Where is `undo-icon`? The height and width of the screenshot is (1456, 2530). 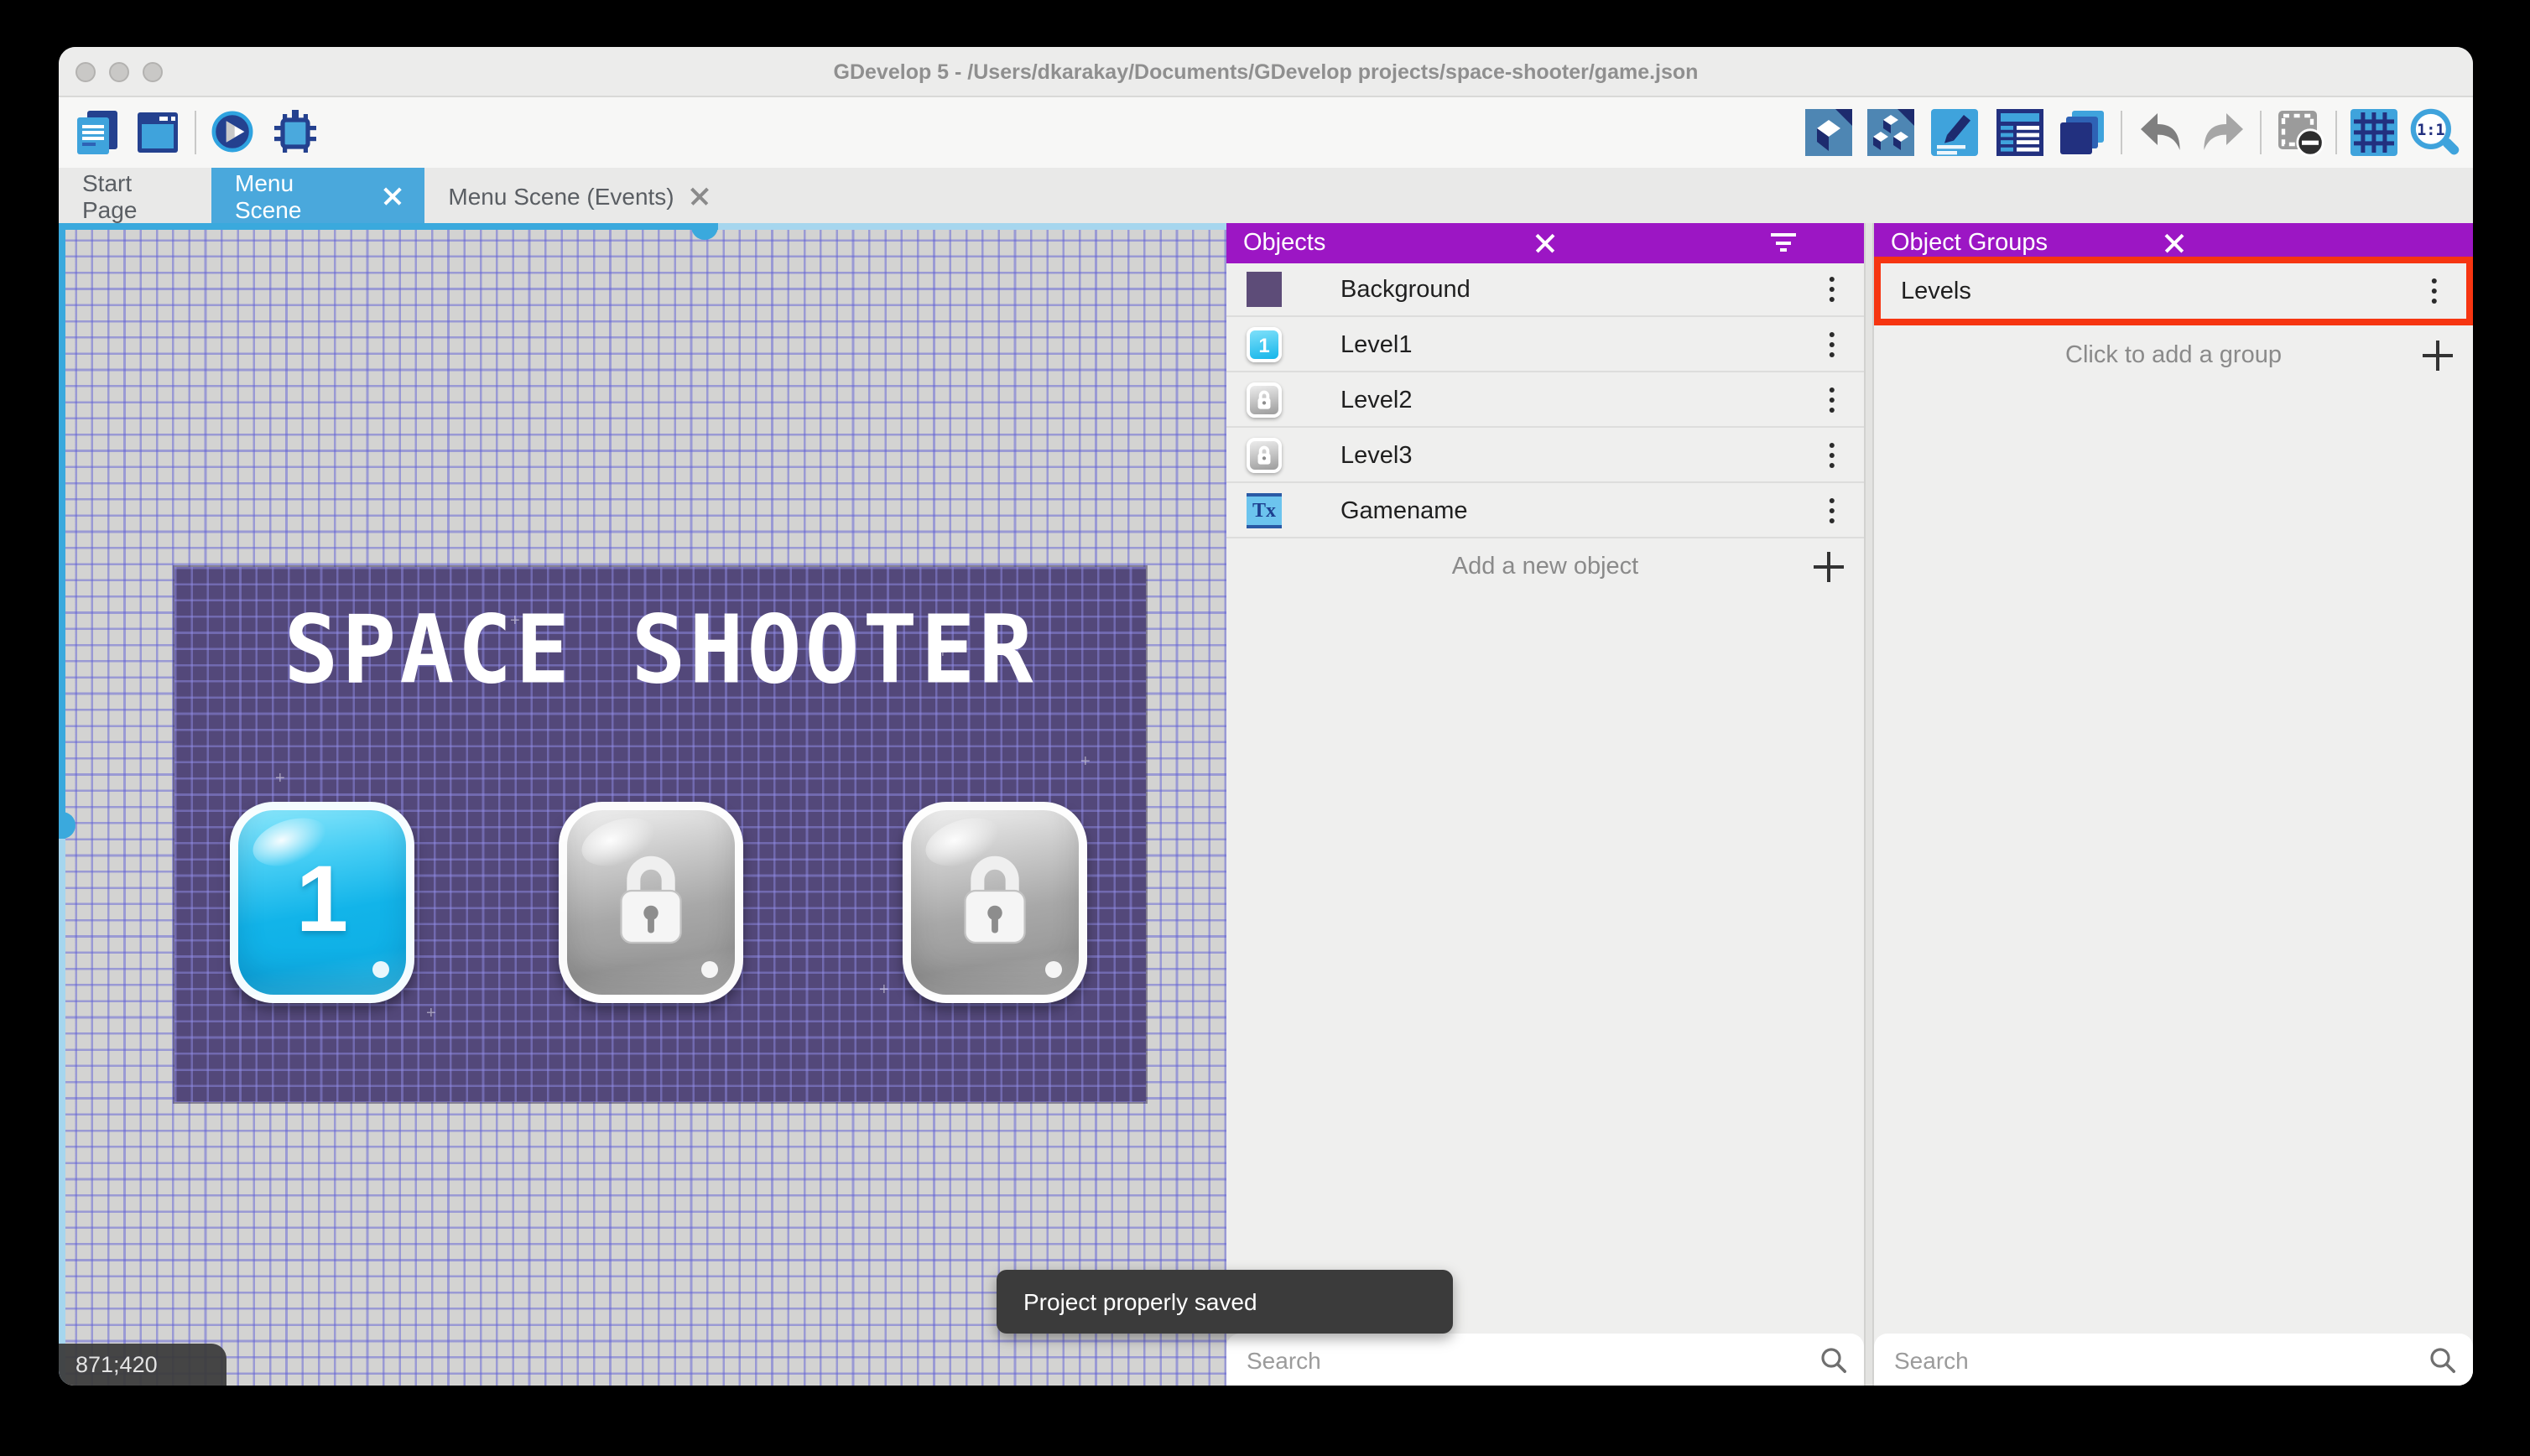
undo-icon is located at coordinates (2161, 132).